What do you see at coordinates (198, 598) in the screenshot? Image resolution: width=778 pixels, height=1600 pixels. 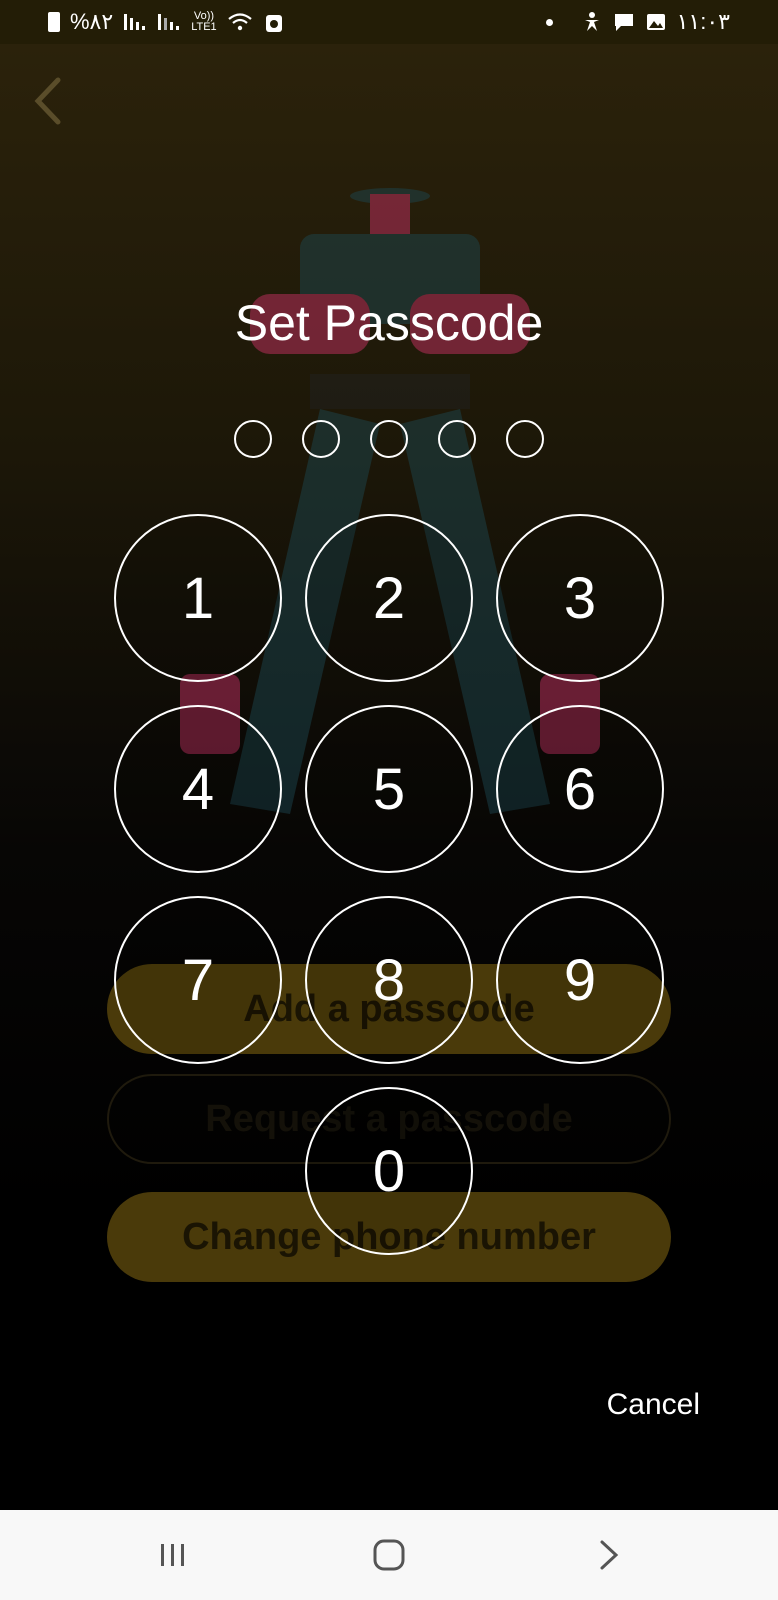 I see `key-1: 1` at bounding box center [198, 598].